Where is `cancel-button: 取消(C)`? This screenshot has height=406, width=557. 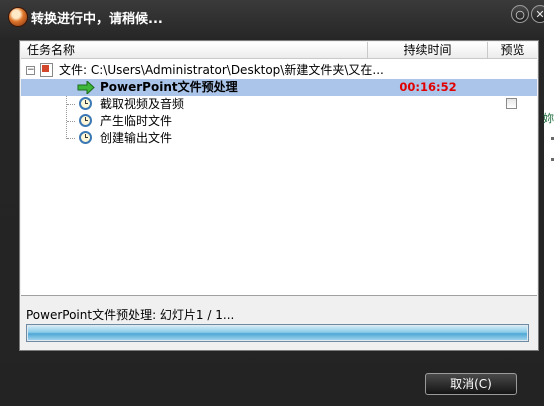
cancel-button: 取消(C) is located at coordinates (471, 384).